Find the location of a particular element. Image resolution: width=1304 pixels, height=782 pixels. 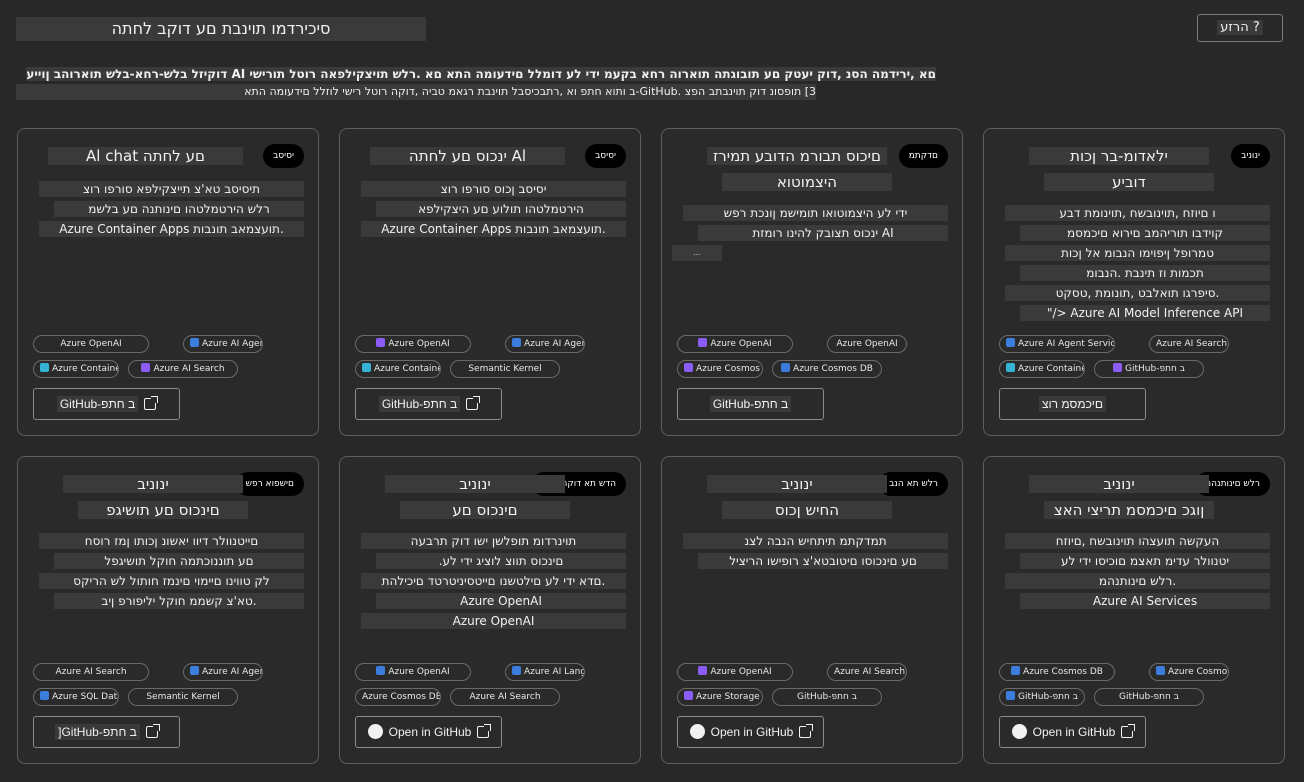

service-tag-label: Semantic Kernel is located at coordinates (183, 697).